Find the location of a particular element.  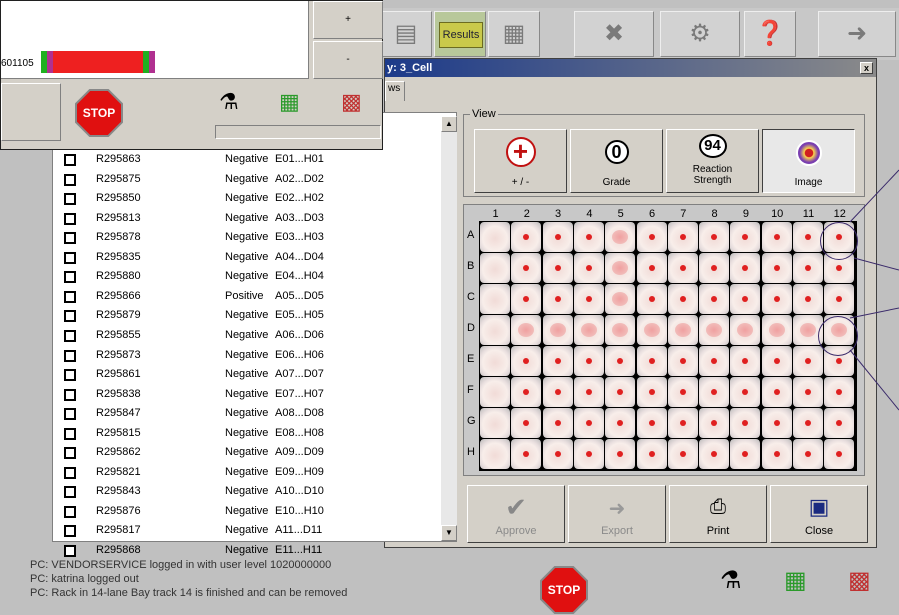

print-button: ⎙ Print is located at coordinates (718, 514).